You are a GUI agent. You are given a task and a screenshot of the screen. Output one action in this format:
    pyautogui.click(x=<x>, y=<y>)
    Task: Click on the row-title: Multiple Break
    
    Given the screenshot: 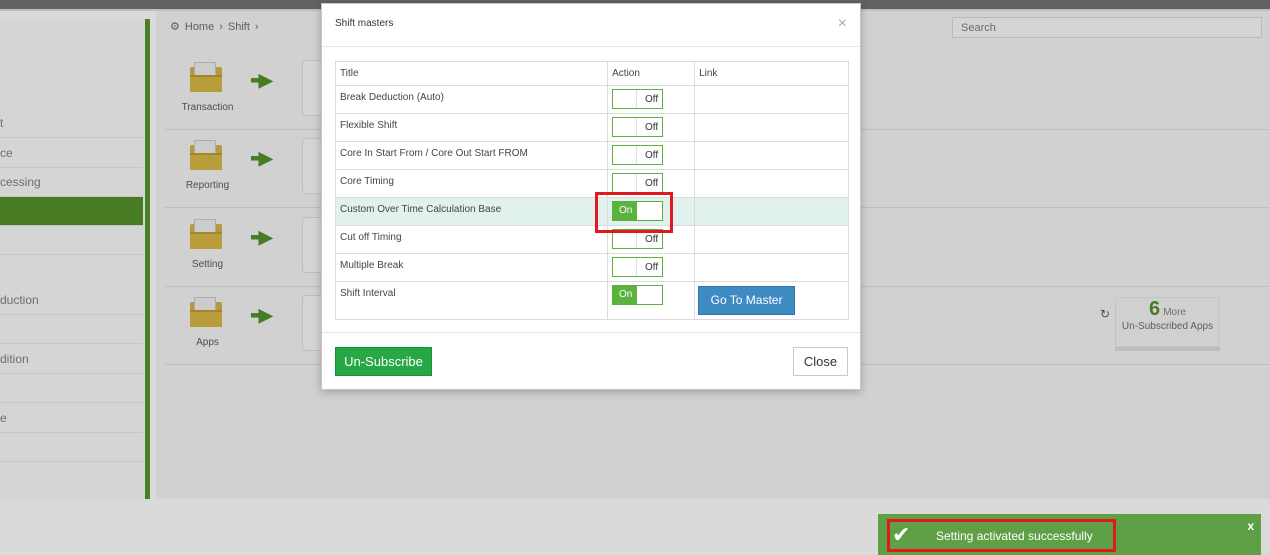 What is the action you would take?
    pyautogui.click(x=472, y=267)
    